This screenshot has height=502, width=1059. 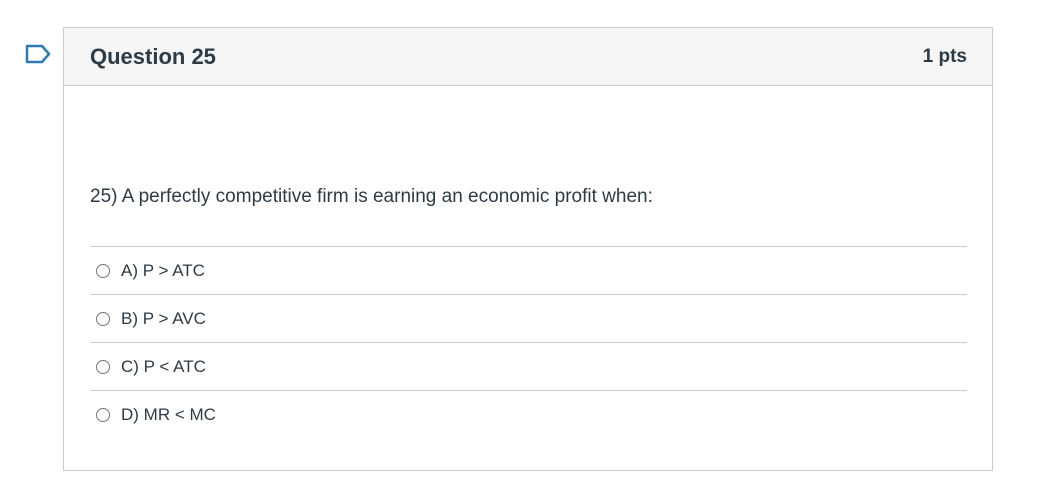 I want to click on radio-button-d, so click(x=103, y=414).